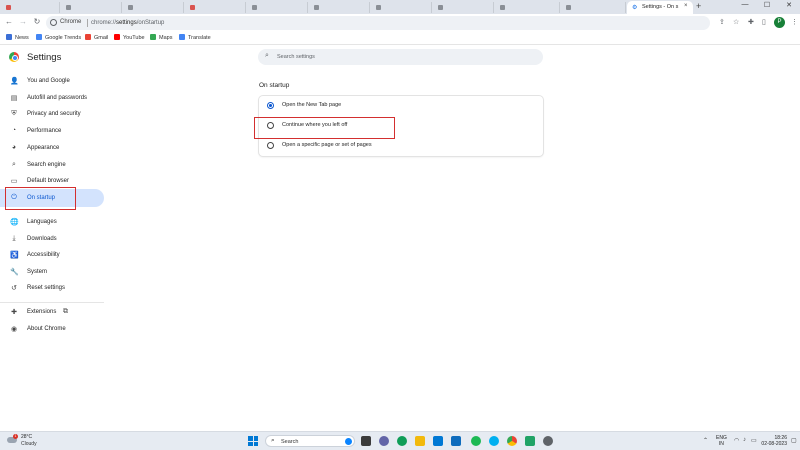  Describe the element at coordinates (494, 441) in the screenshot. I see `skype-icon` at that location.